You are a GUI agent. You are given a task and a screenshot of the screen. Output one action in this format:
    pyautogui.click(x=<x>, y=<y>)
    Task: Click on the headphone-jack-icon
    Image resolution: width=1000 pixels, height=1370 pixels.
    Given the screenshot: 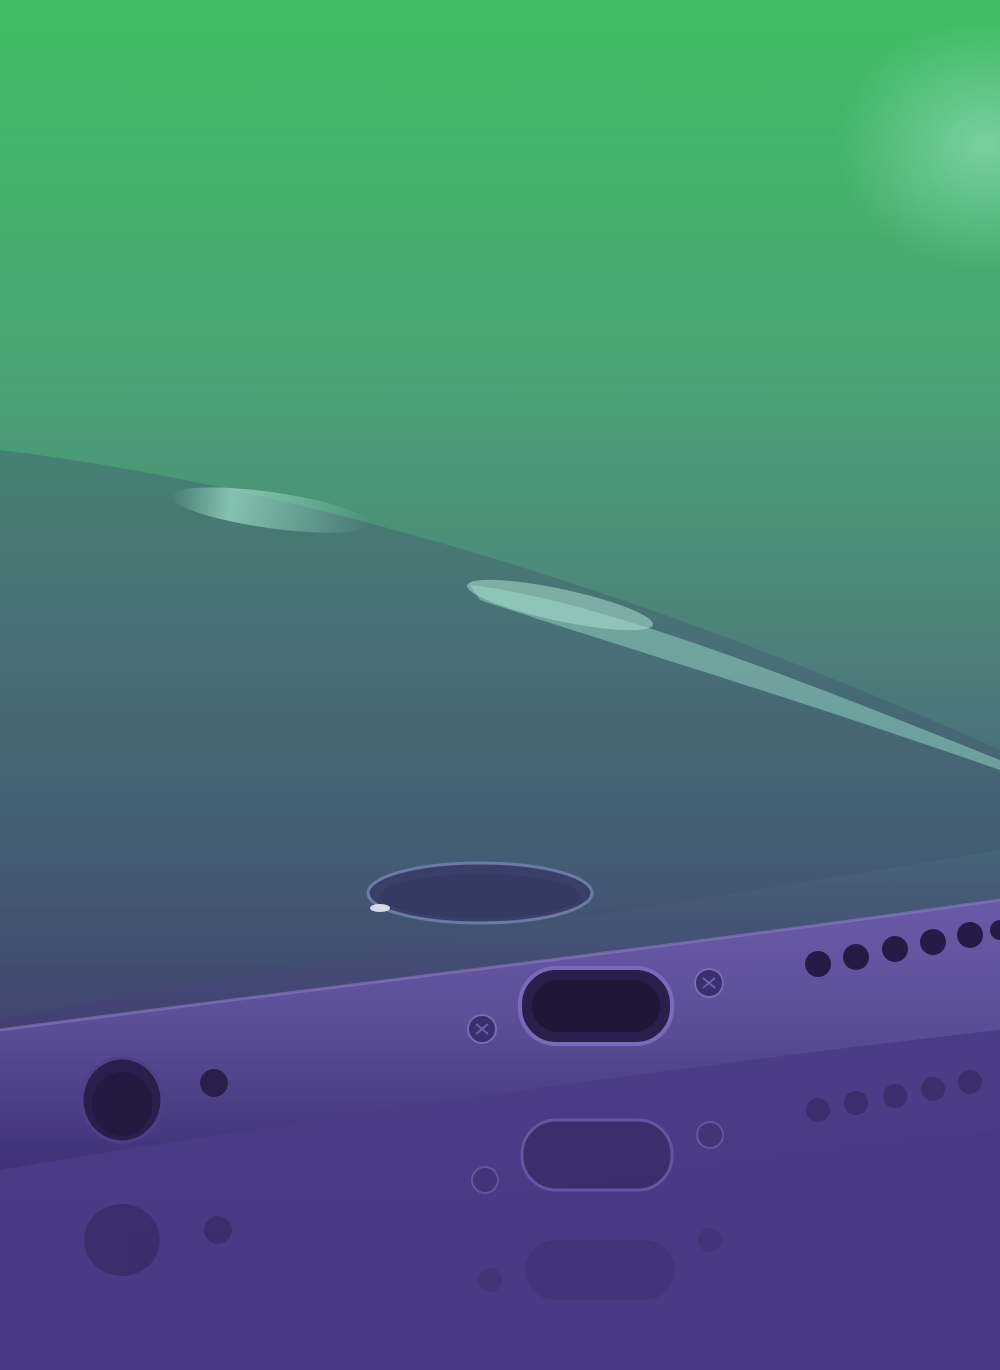 What is the action you would take?
    pyautogui.click(x=122, y=1100)
    